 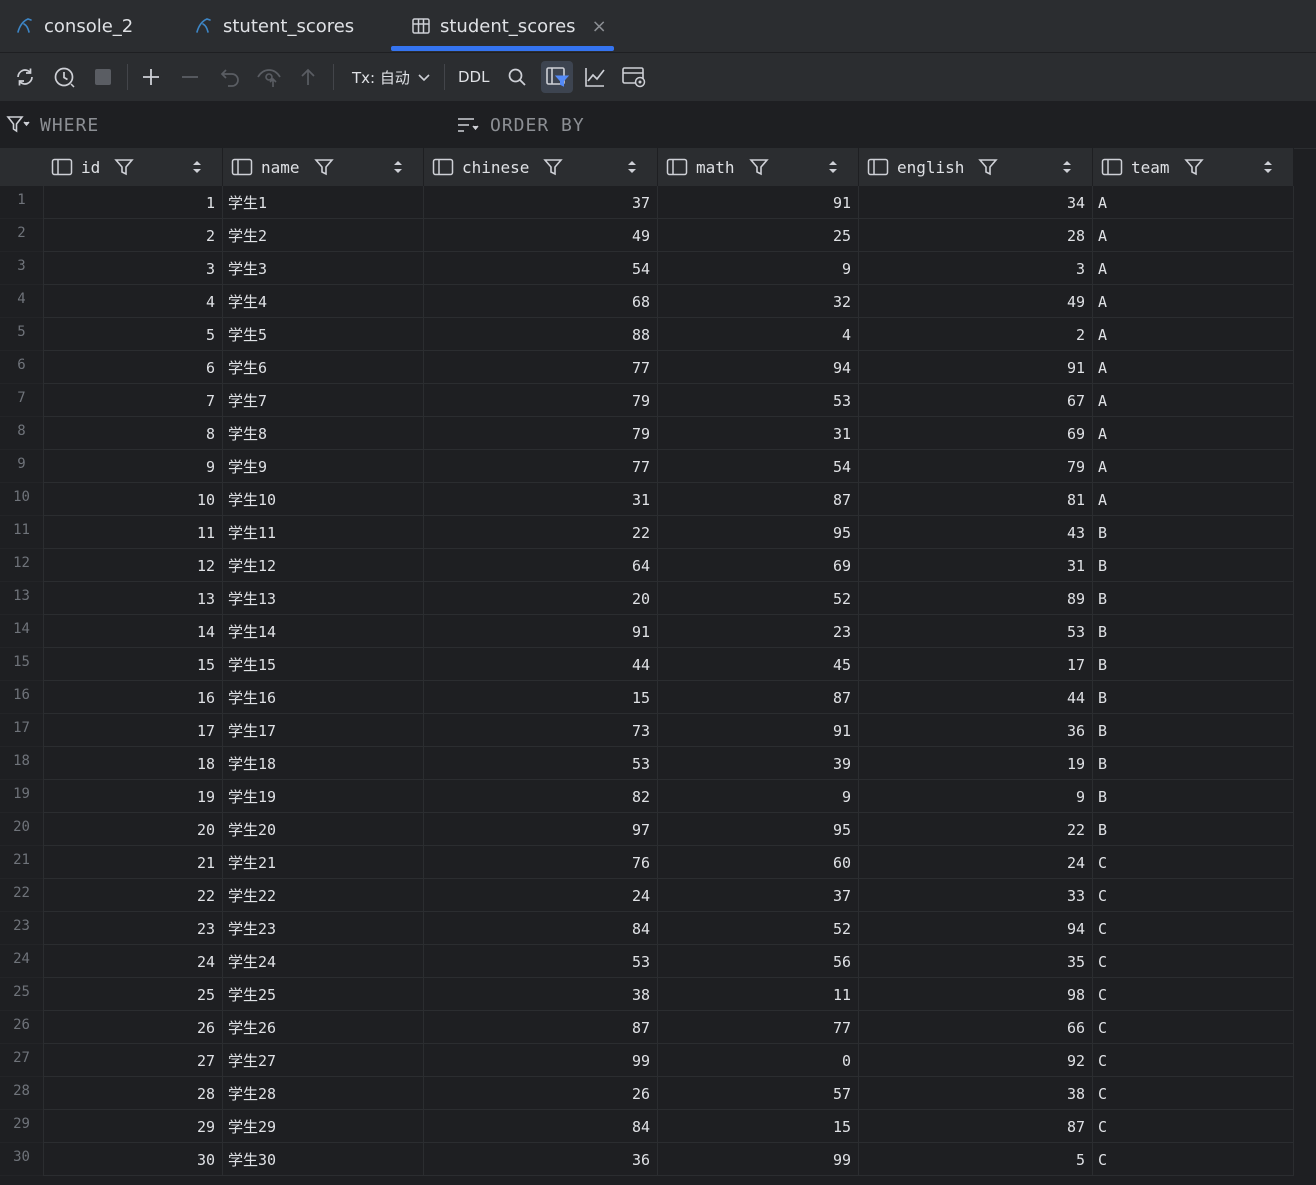 I want to click on table-row: 22 22 学生22 24 37 33 C, so click(x=647, y=895).